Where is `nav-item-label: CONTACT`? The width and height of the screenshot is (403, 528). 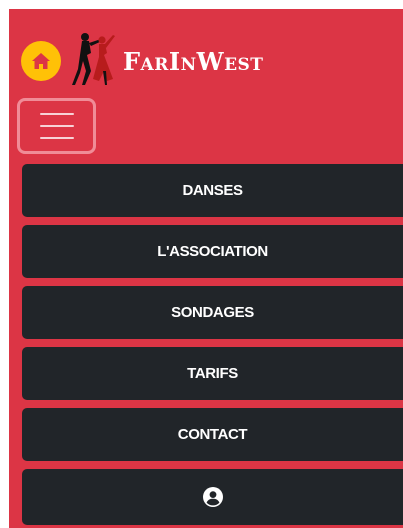 nav-item-label: CONTACT is located at coordinates (212, 434).